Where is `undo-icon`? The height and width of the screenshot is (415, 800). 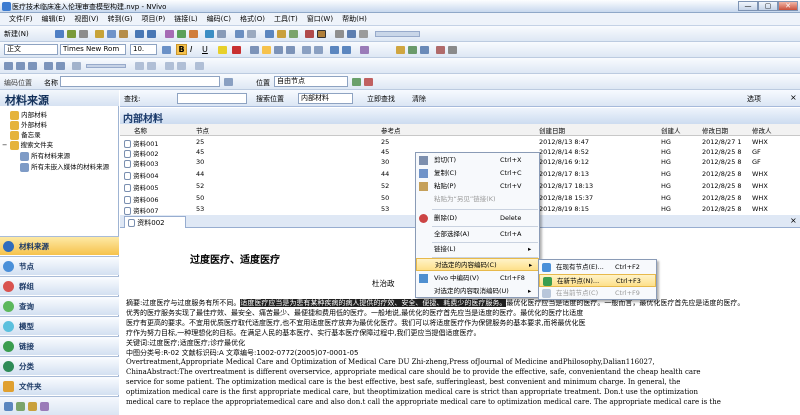 undo-icon is located at coordinates (139, 34).